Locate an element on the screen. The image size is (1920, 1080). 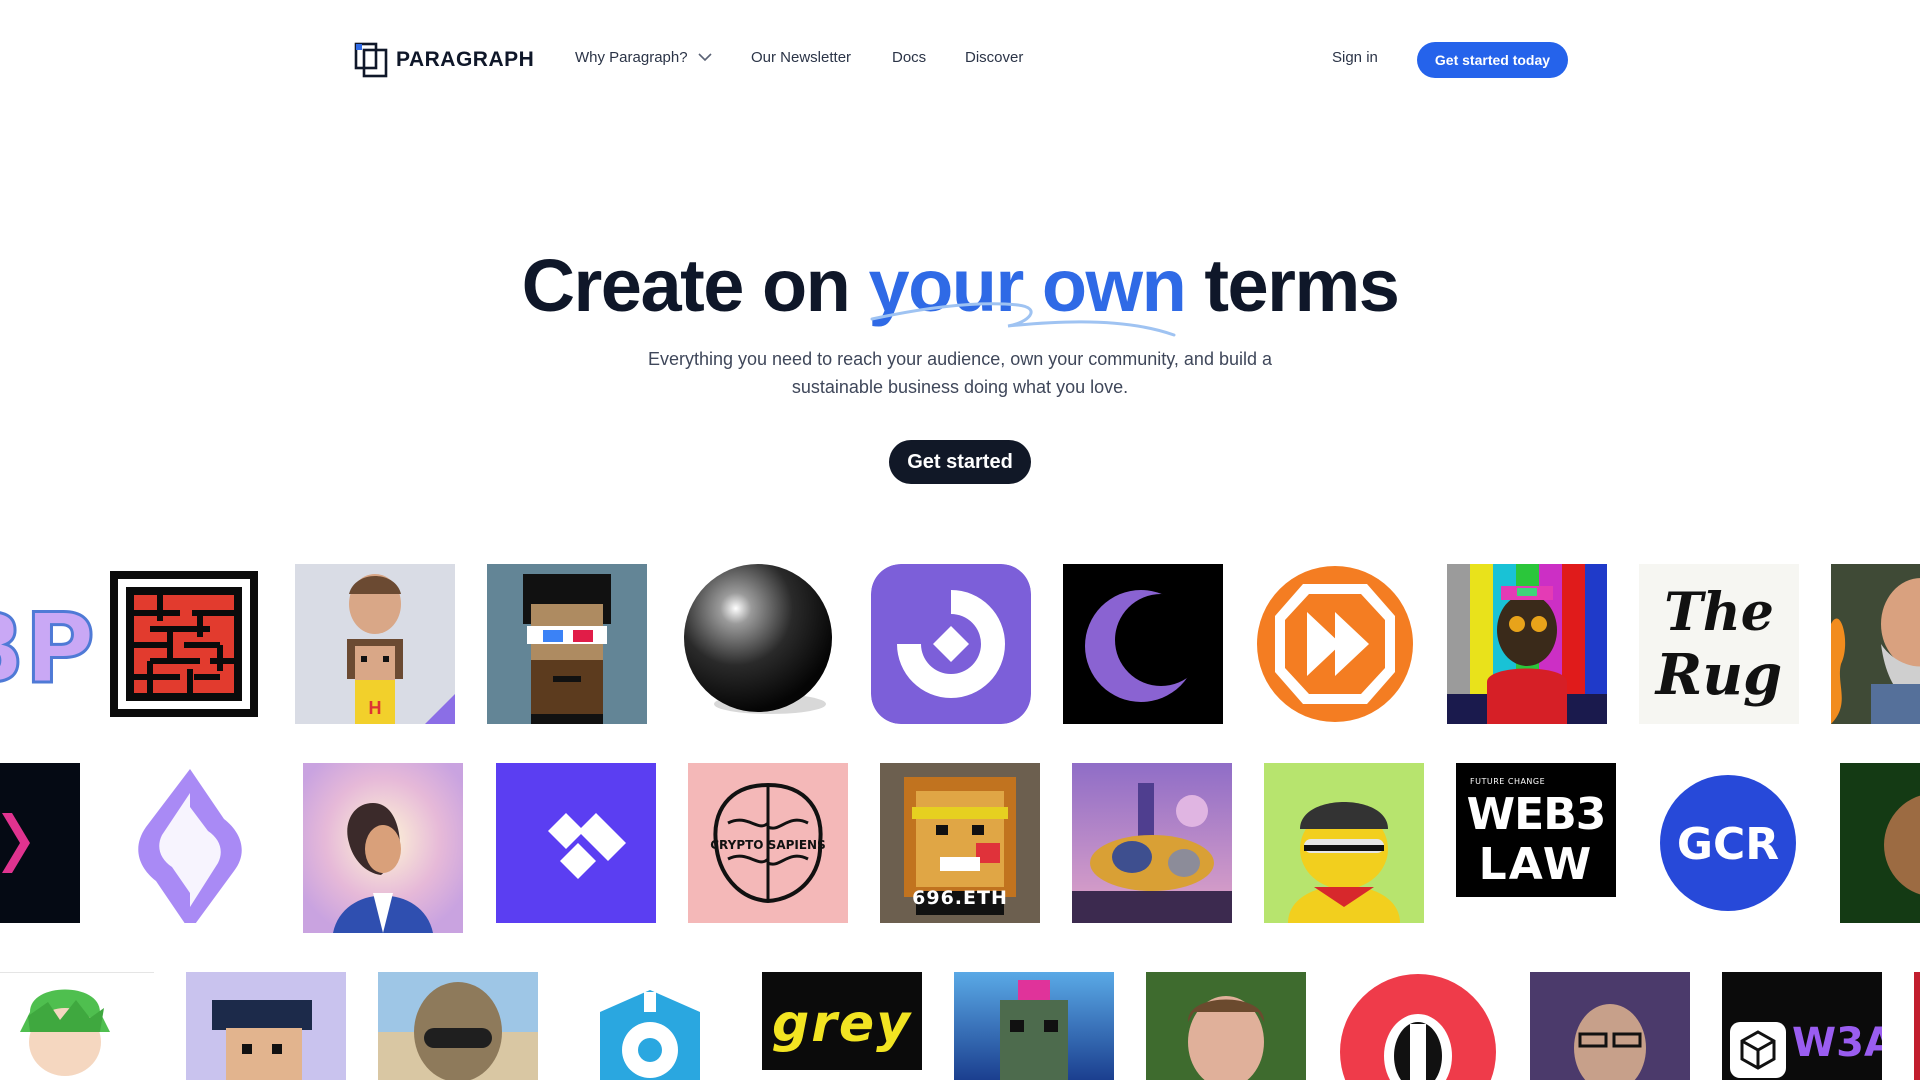
brain-caption: CRYPTO SAPIENS is located at coordinates (768, 845).